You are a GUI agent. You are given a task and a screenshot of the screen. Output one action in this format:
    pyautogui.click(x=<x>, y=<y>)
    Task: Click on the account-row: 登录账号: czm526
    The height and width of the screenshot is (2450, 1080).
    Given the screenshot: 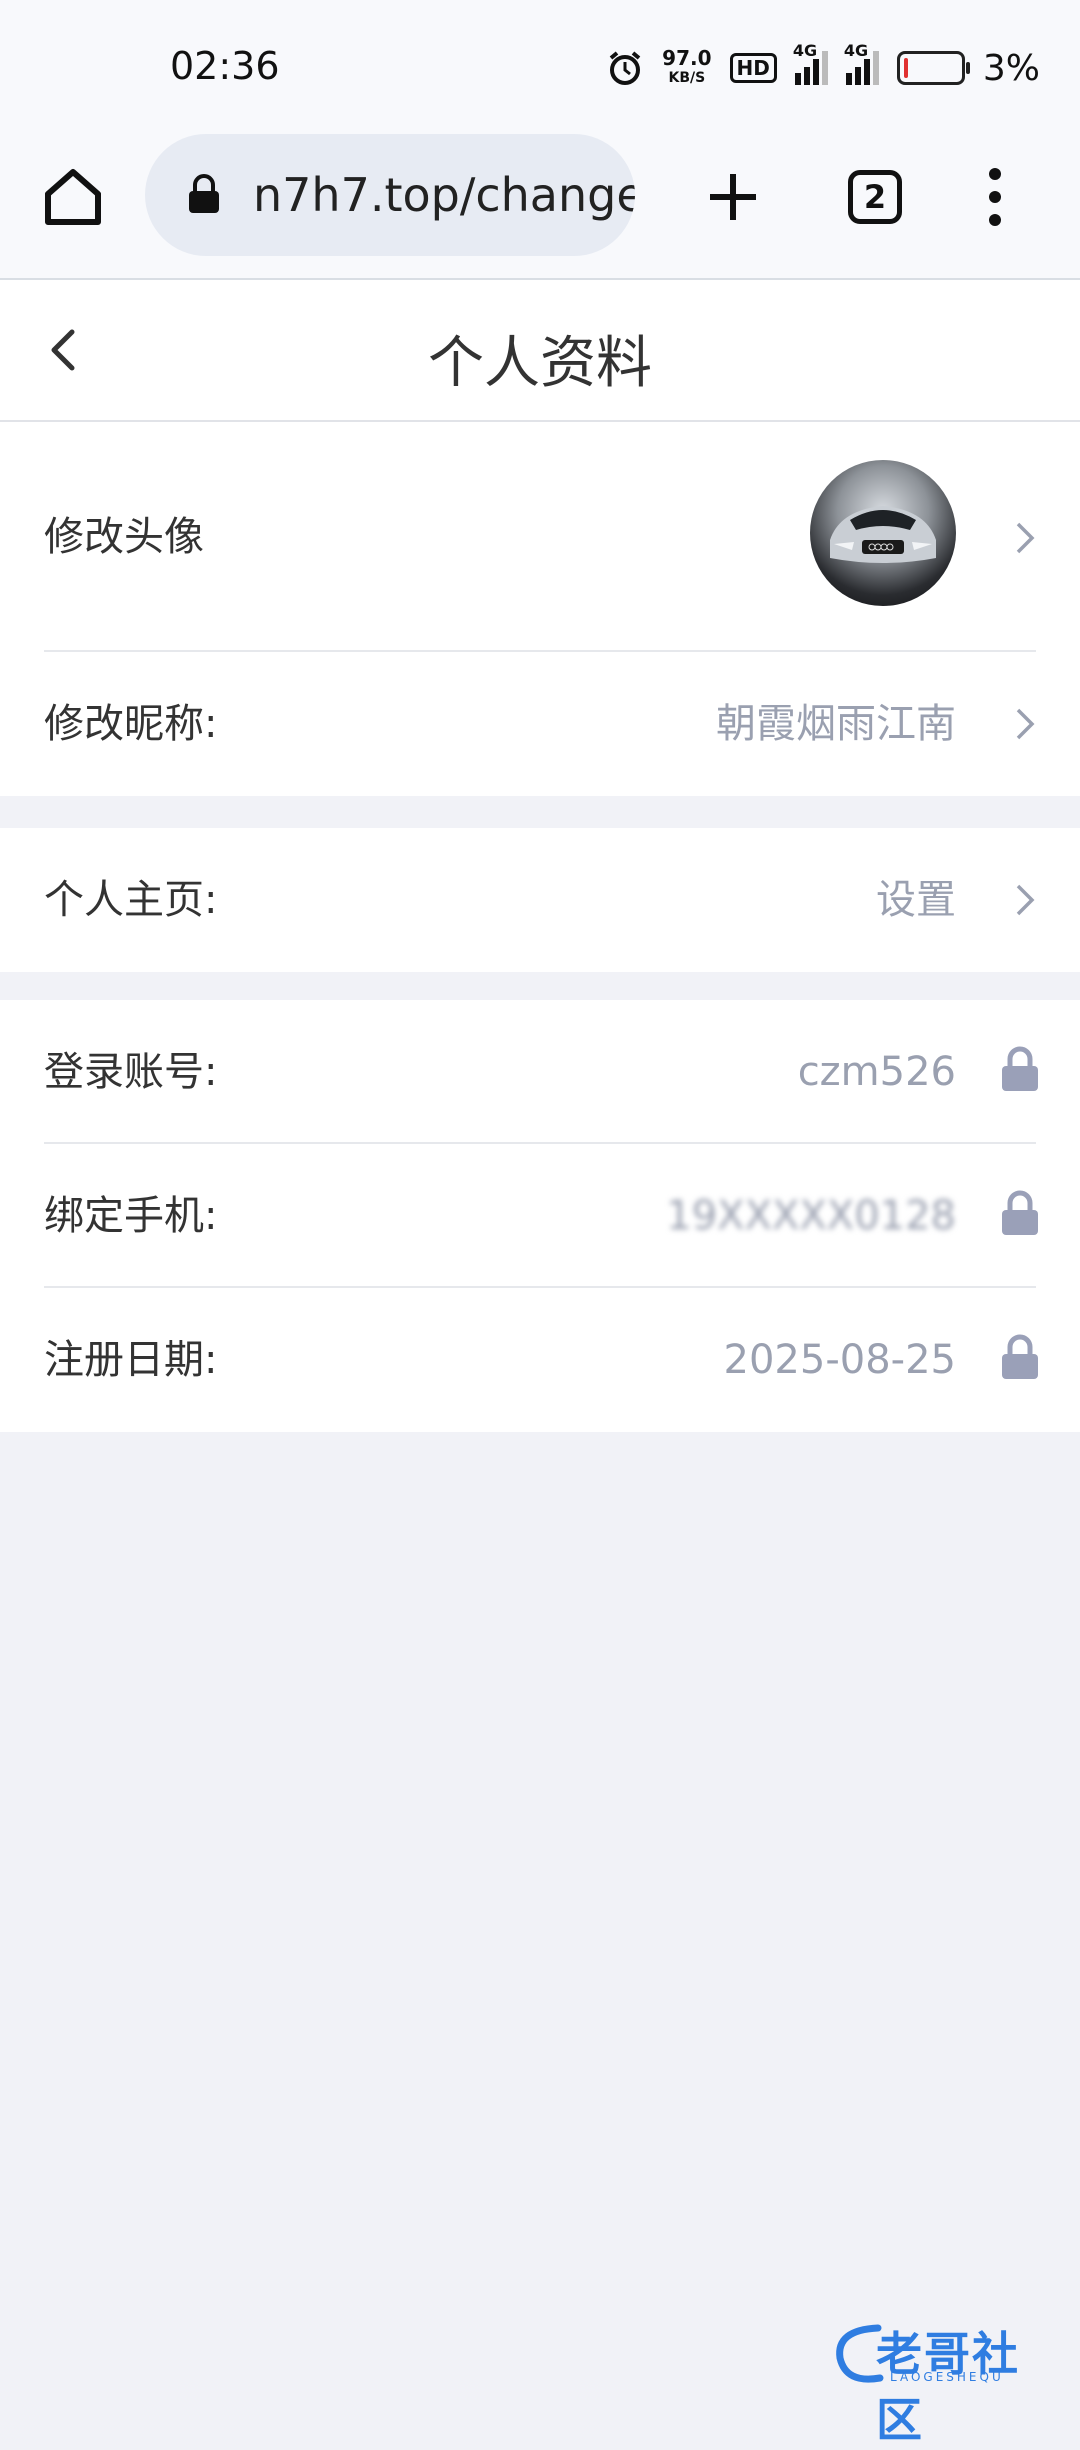 What is the action you would take?
    pyautogui.click(x=540, y=1072)
    